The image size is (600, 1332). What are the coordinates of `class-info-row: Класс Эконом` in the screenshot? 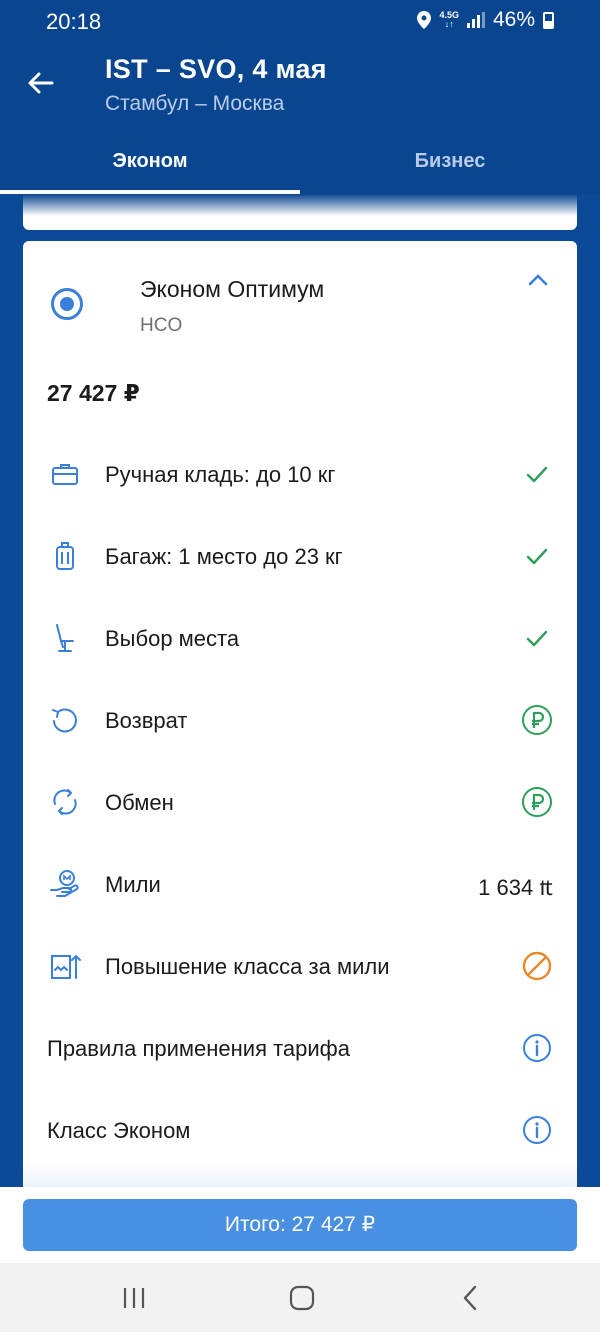 It's located at (300, 1130).